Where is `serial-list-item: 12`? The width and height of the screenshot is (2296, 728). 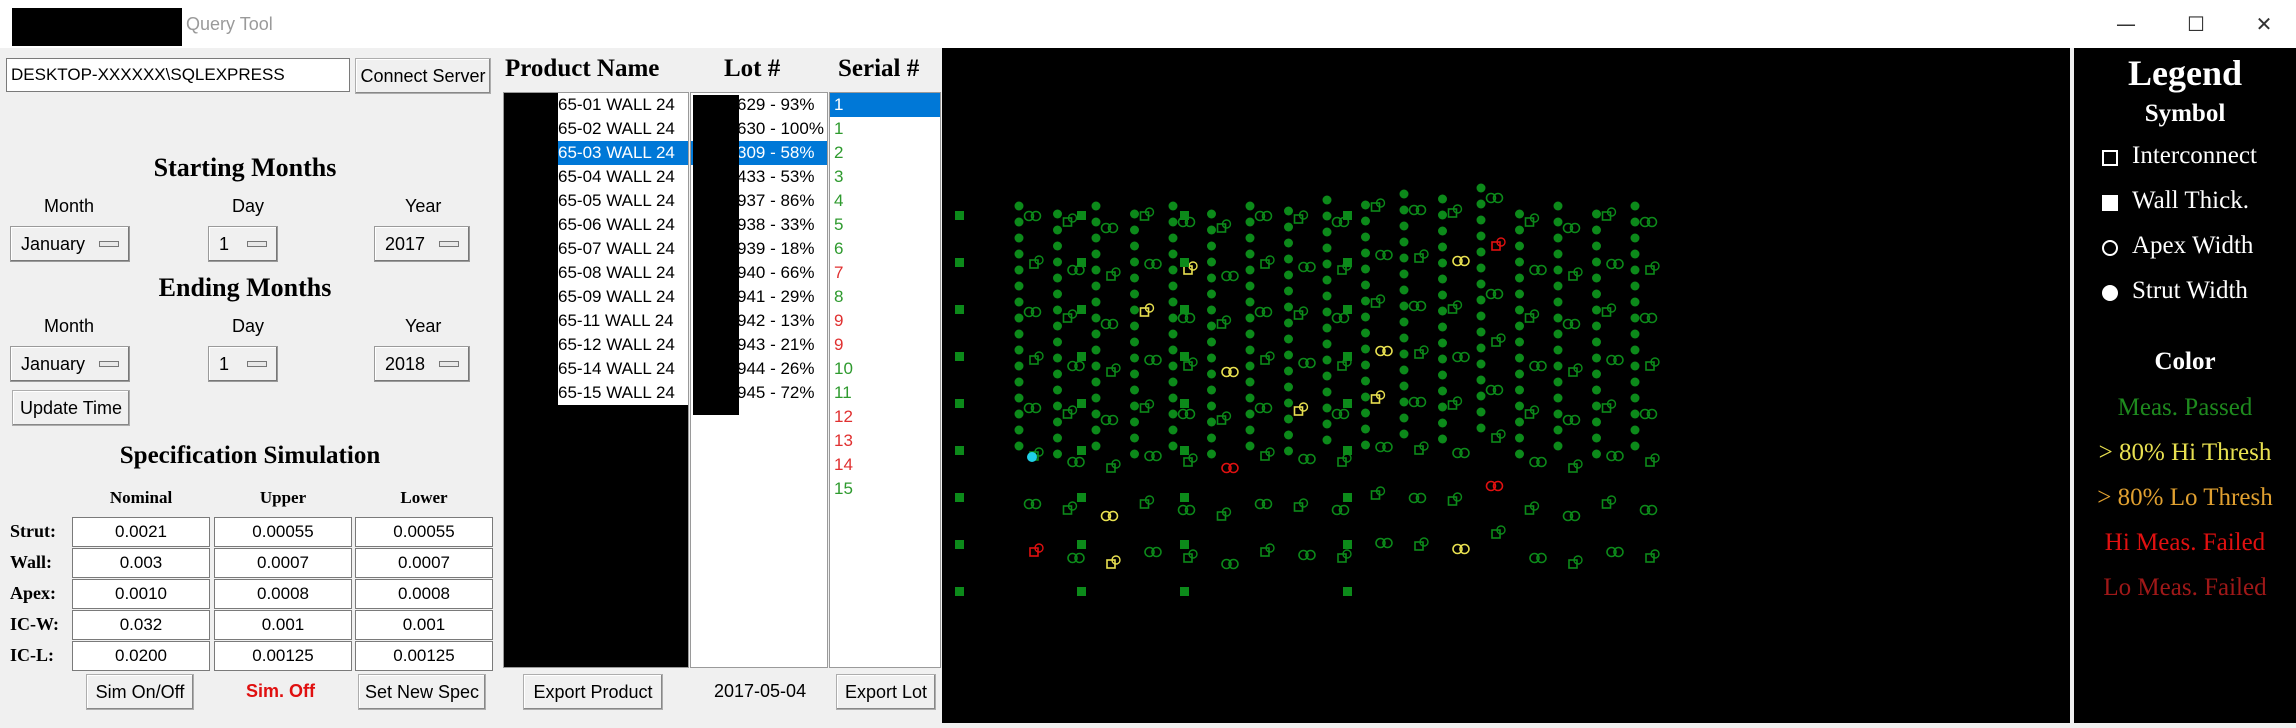 serial-list-item: 12 is located at coordinates (885, 417).